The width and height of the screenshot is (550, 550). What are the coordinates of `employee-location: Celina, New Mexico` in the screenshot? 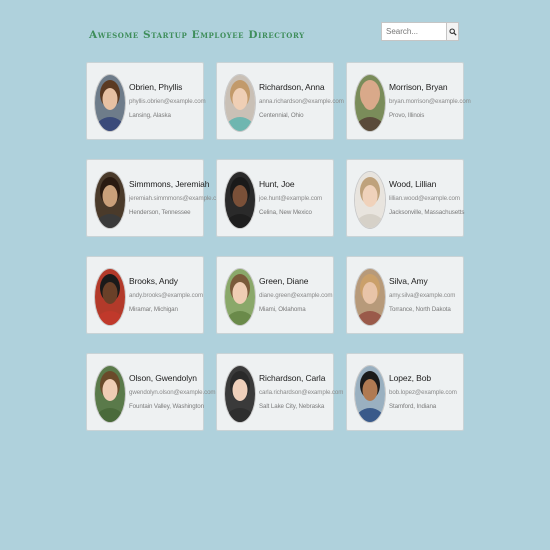 It's located at (285, 212).